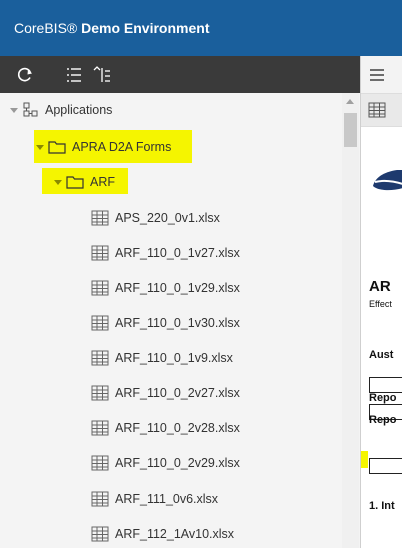 This screenshot has width=402, height=548. Describe the element at coordinates (174, 358) in the screenshot. I see `tree-label: ARF_110_0_1v9.xlsx` at that location.